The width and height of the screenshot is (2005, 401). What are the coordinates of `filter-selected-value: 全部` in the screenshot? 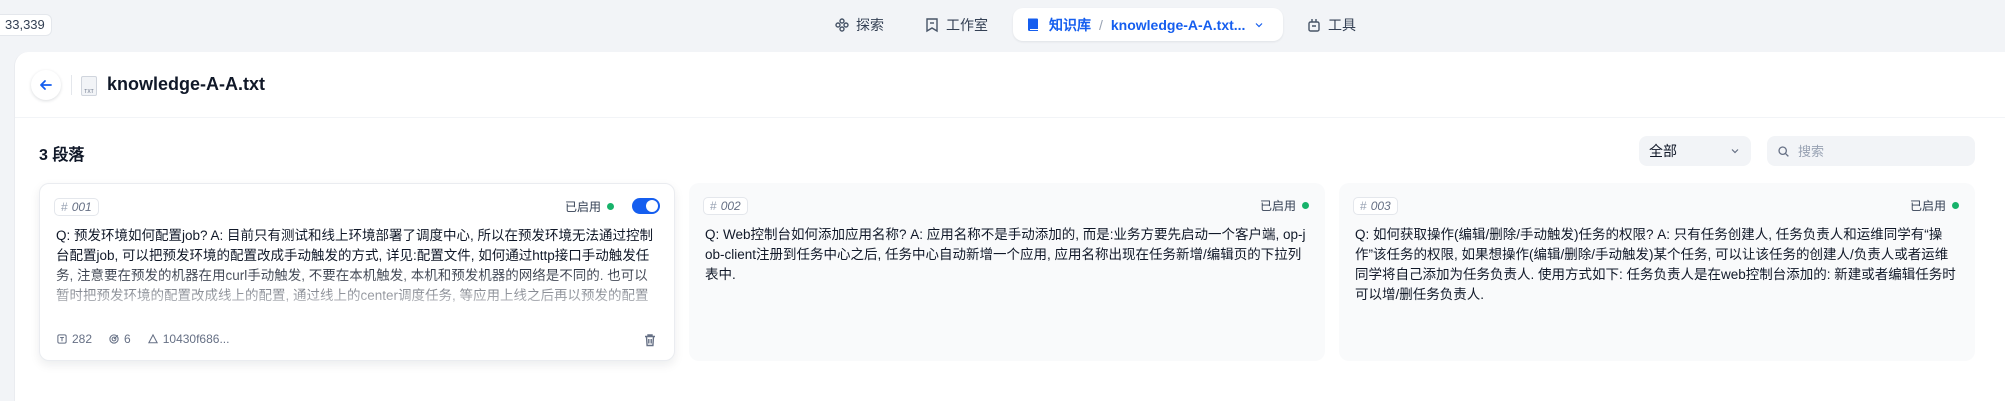 It's located at (1663, 151).